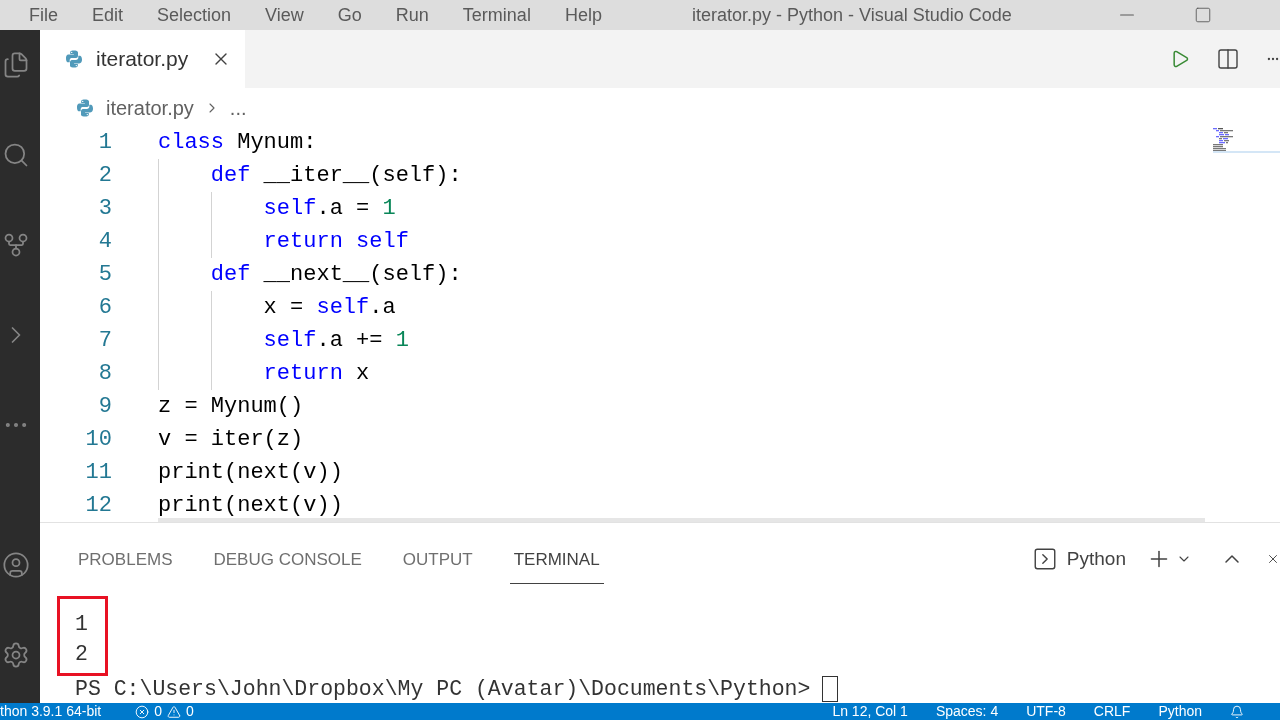 This screenshot has height=720, width=1280. Describe the element at coordinates (1078, 559) in the screenshot. I see `terminal-selector: Python` at that location.